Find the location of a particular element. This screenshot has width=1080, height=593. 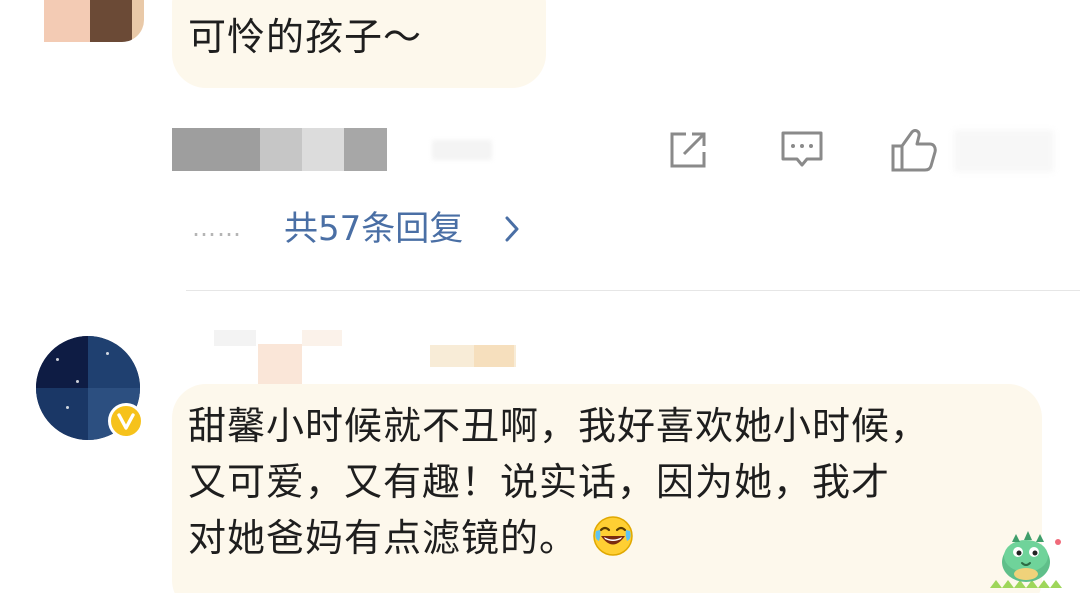

view-replies-link: 共57条回复 is located at coordinates (373, 229).